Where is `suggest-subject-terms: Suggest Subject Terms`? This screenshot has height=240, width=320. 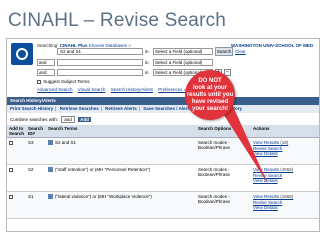 suggest-subject-terms: Suggest Subject Terms is located at coordinates (63, 81).